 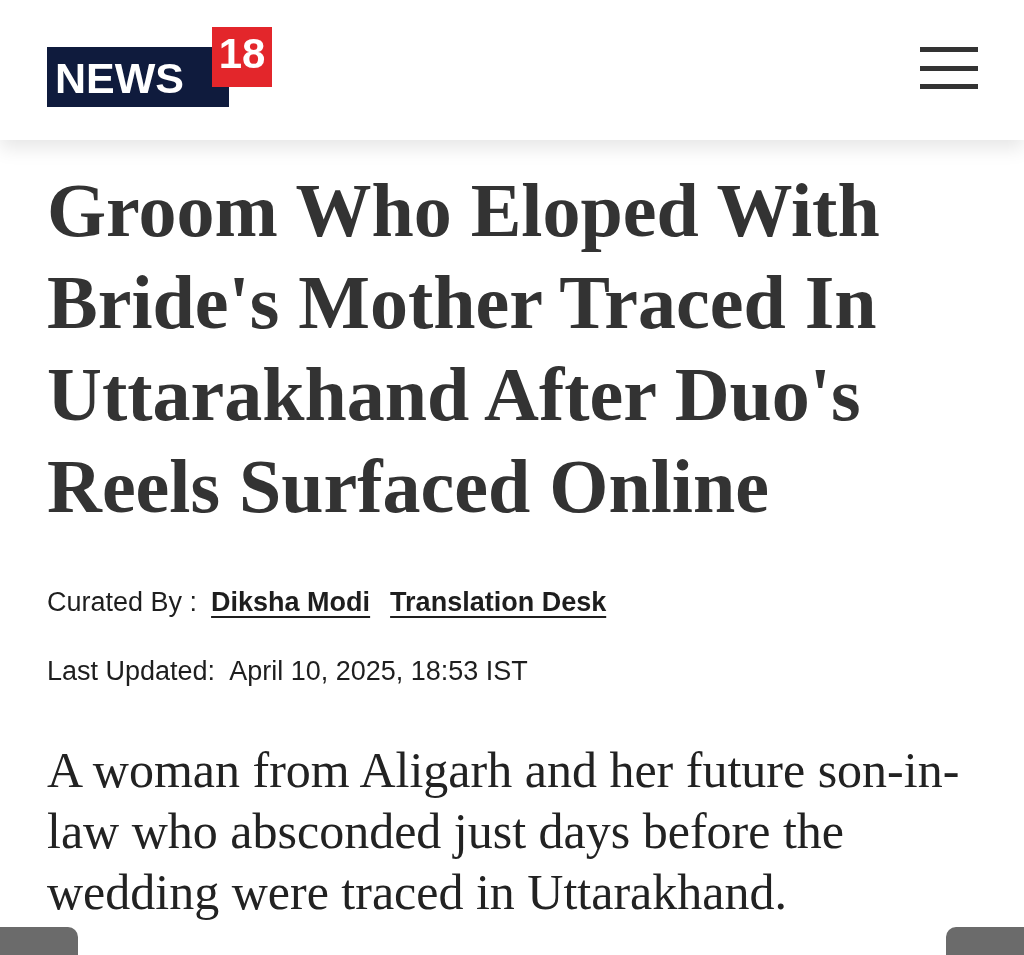 What do you see at coordinates (131, 671) in the screenshot?
I see `updated-label: Last Updated:` at bounding box center [131, 671].